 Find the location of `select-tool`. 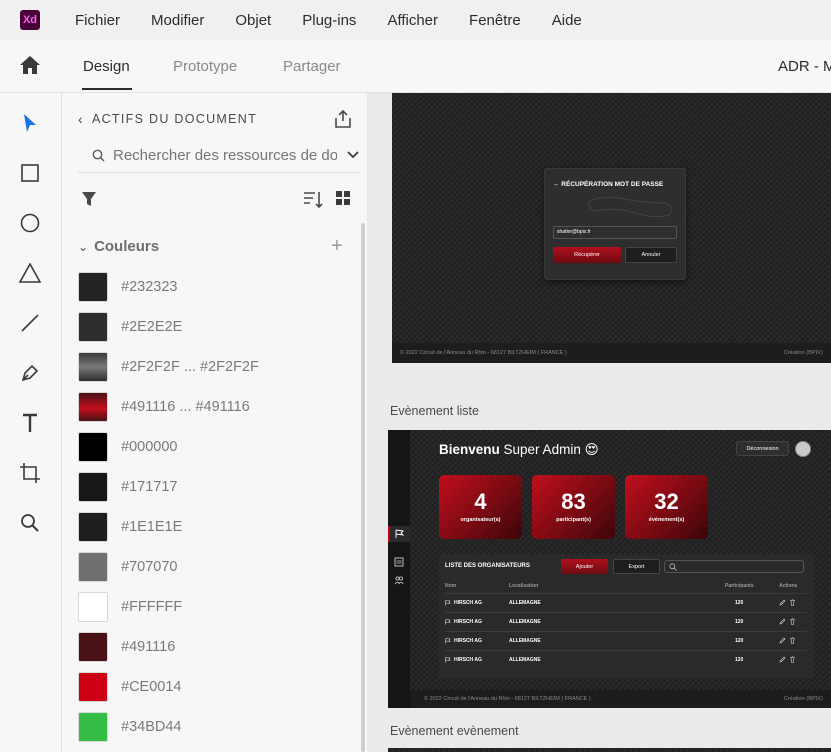

select-tool is located at coordinates (30, 123).